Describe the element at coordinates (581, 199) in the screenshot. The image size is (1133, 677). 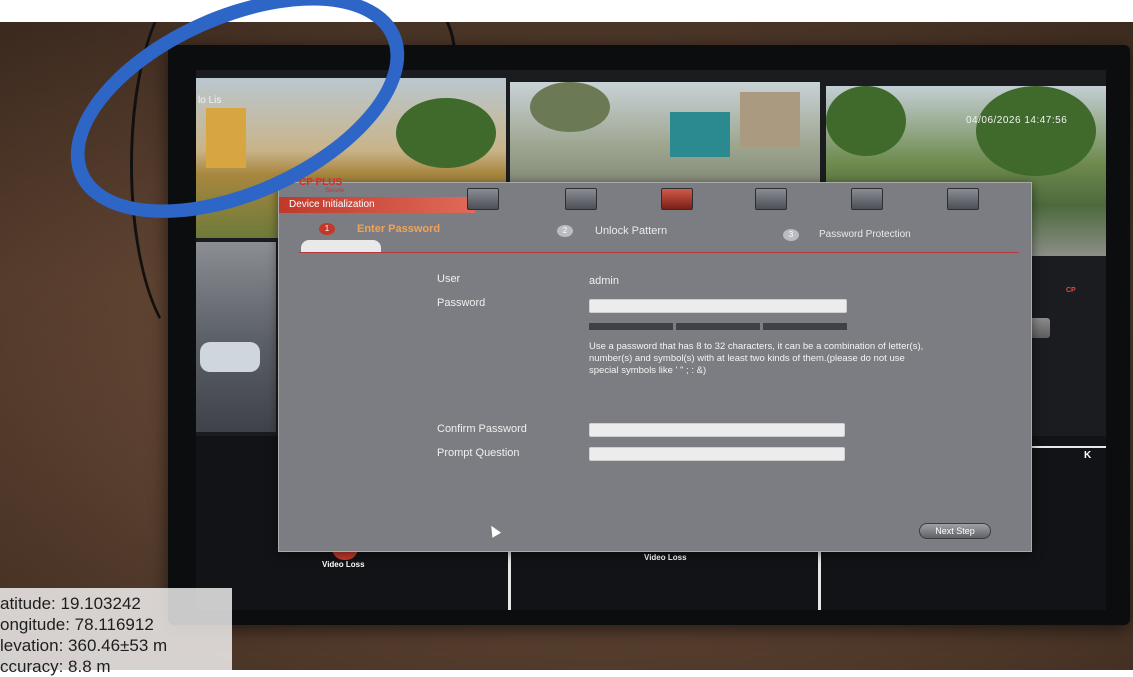
I see `playback-icon` at that location.